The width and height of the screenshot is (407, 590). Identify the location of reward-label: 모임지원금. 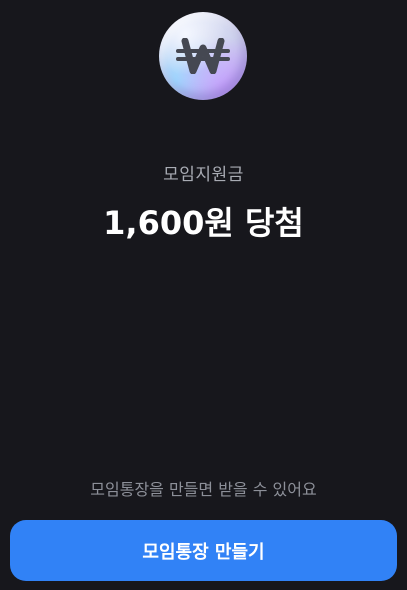
(203, 175).